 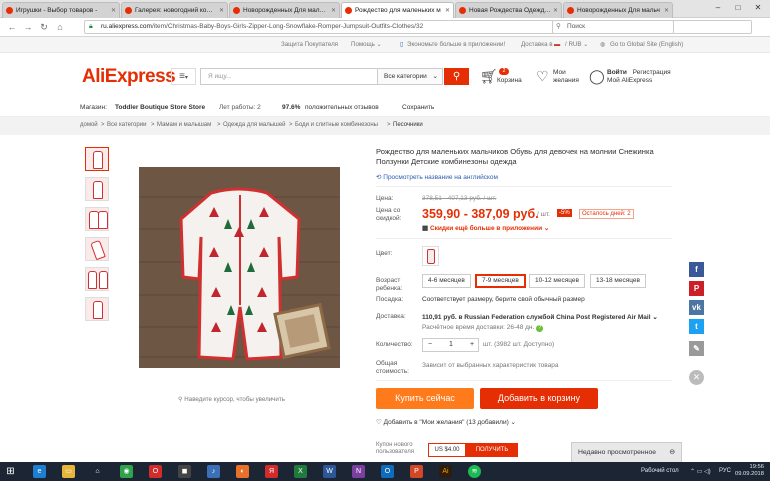 What do you see at coordinates (336, 125) in the screenshot?
I see `breadcrumb-item: Боди и слитные комбинезоны` at bounding box center [336, 125].